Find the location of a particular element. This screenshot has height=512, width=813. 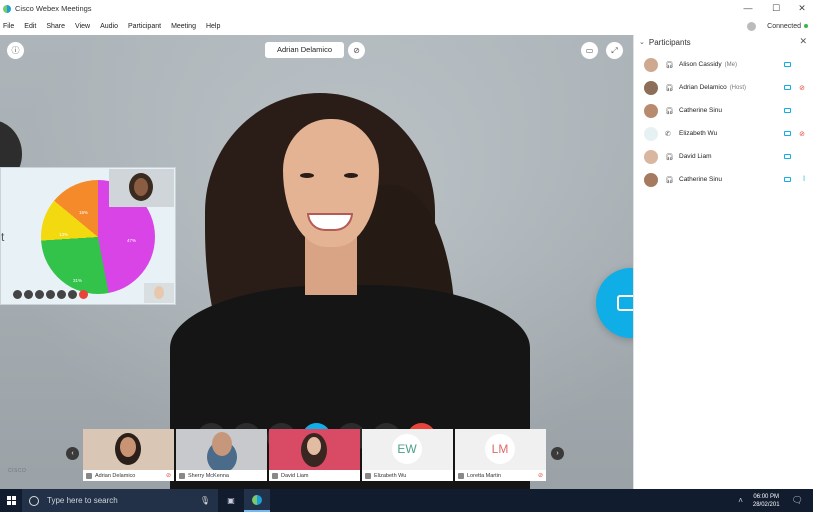

tile-initials: EW is located at coordinates (407, 449).